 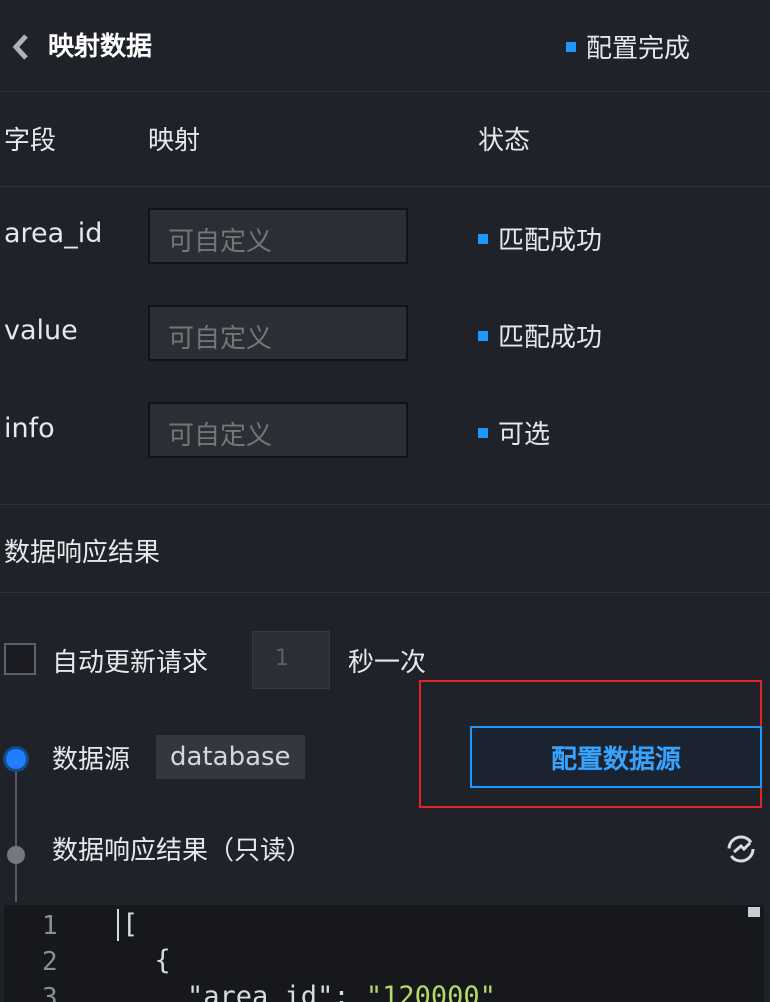 What do you see at coordinates (430, 991) in the screenshot?
I see `code-string: "120000"` at bounding box center [430, 991].